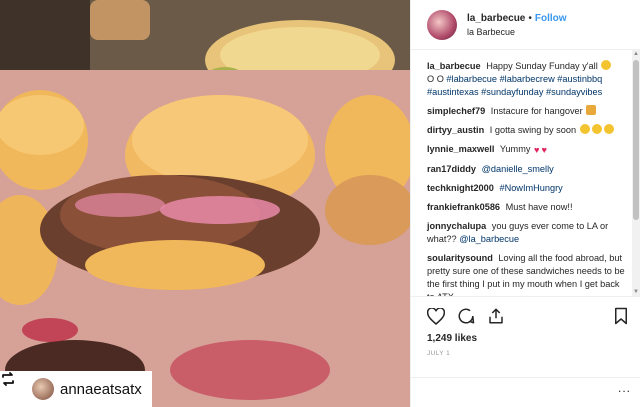 This screenshot has width=640, height=407. Describe the element at coordinates (435, 79) in the screenshot. I see `caption-prefix: O O` at that location.